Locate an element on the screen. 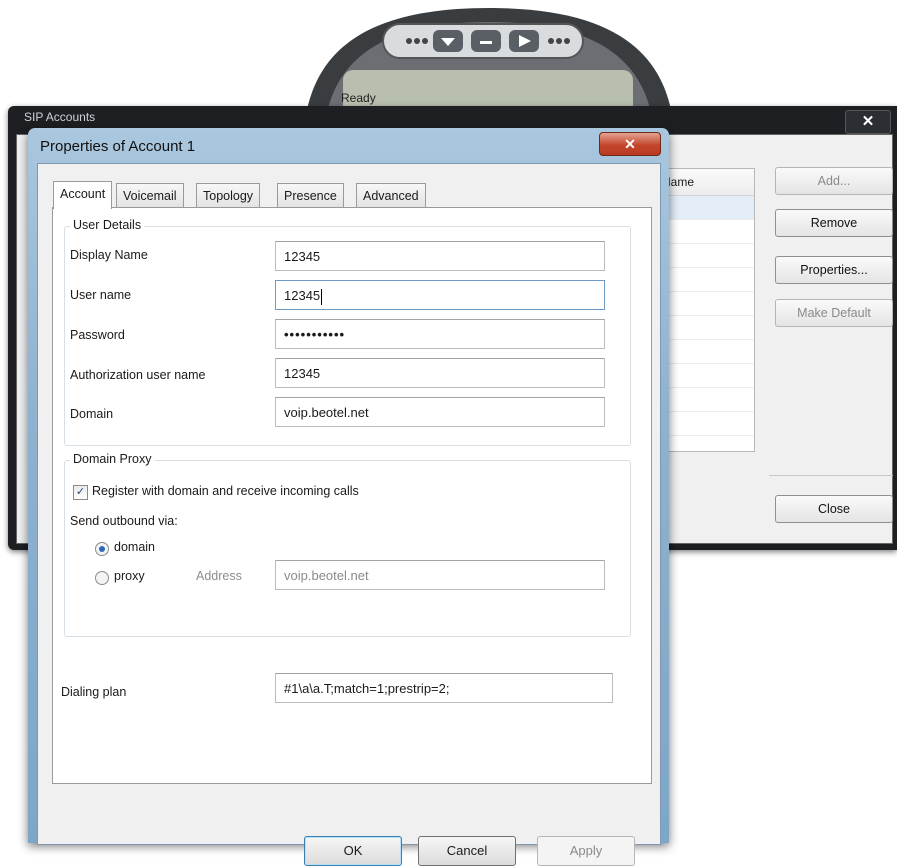  display-name-field: 12345 is located at coordinates (440, 256).